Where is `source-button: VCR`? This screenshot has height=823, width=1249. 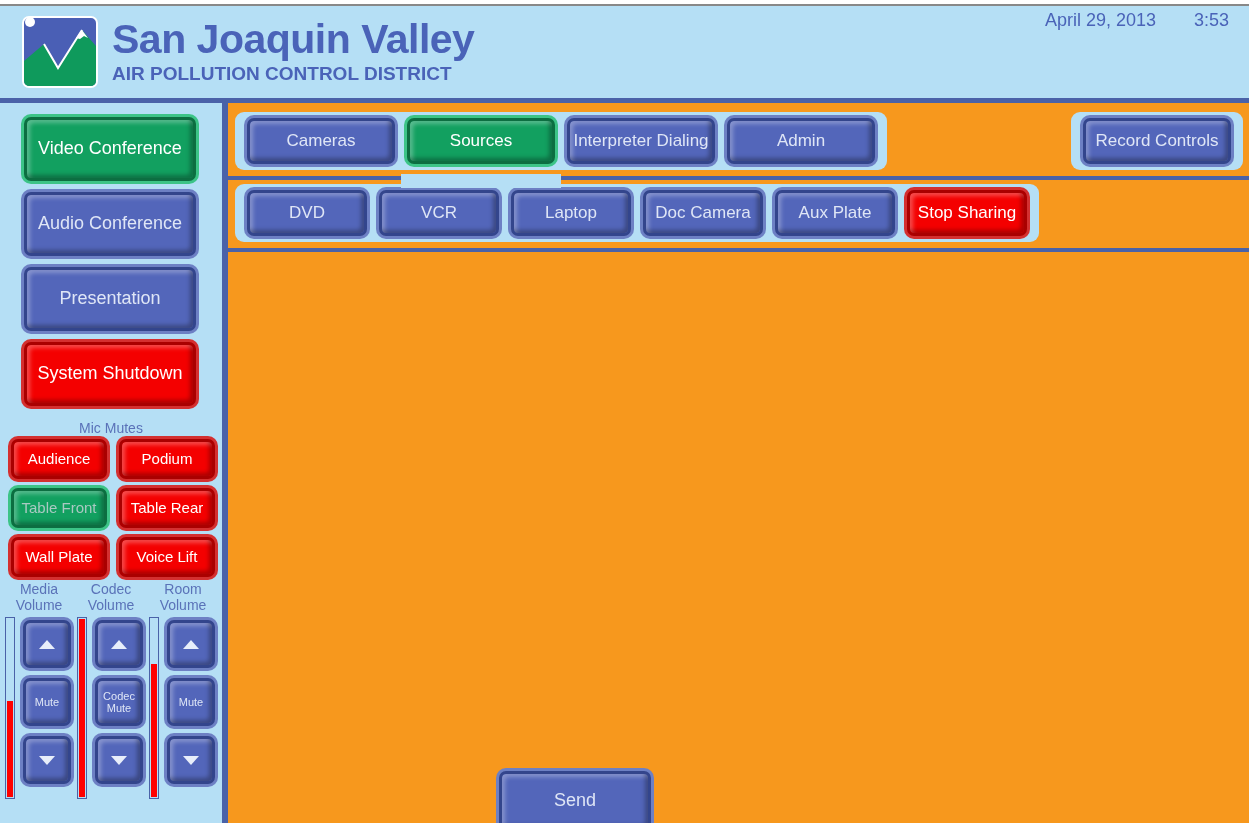
source-button: VCR is located at coordinates (439, 213).